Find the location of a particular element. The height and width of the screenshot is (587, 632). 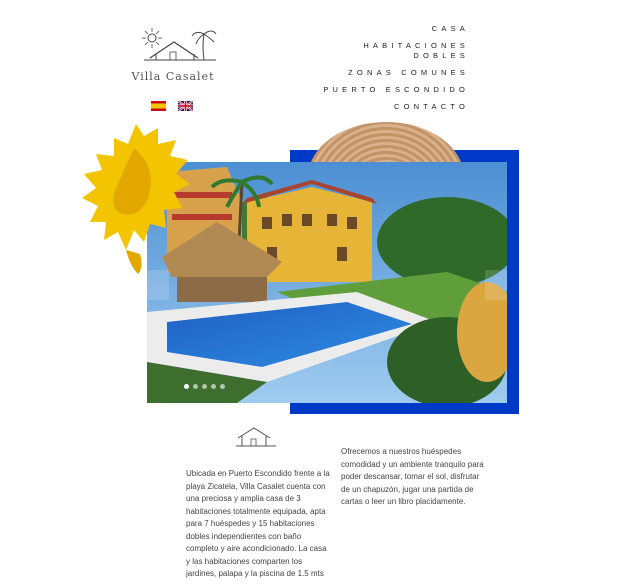

site-logo: Villa Casalet is located at coordinates (176, 57).